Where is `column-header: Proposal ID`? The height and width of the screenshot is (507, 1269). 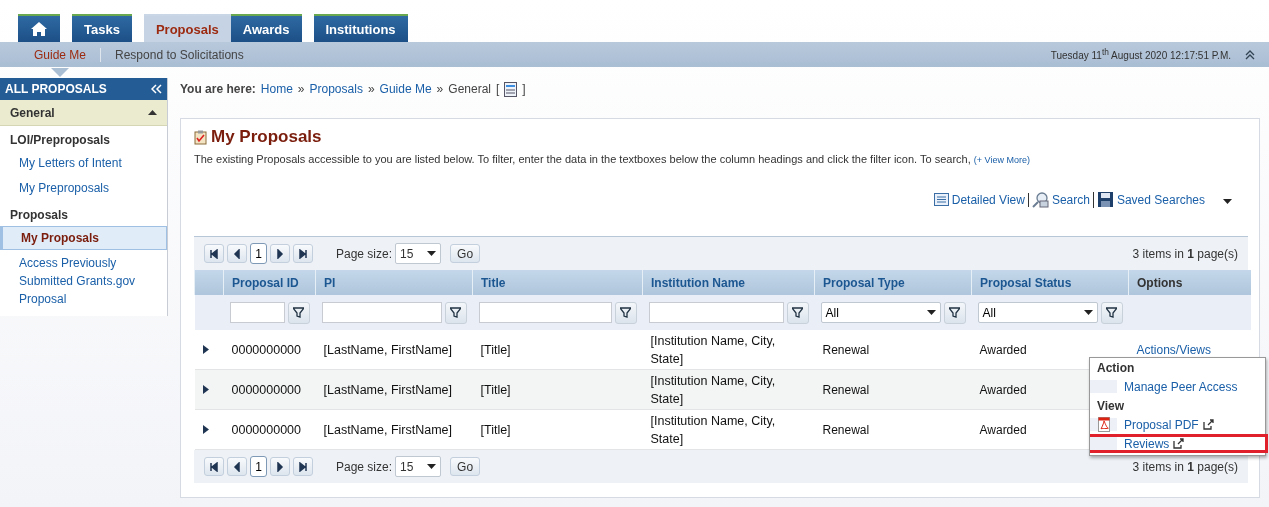
column-header: Proposal ID is located at coordinates (269, 282).